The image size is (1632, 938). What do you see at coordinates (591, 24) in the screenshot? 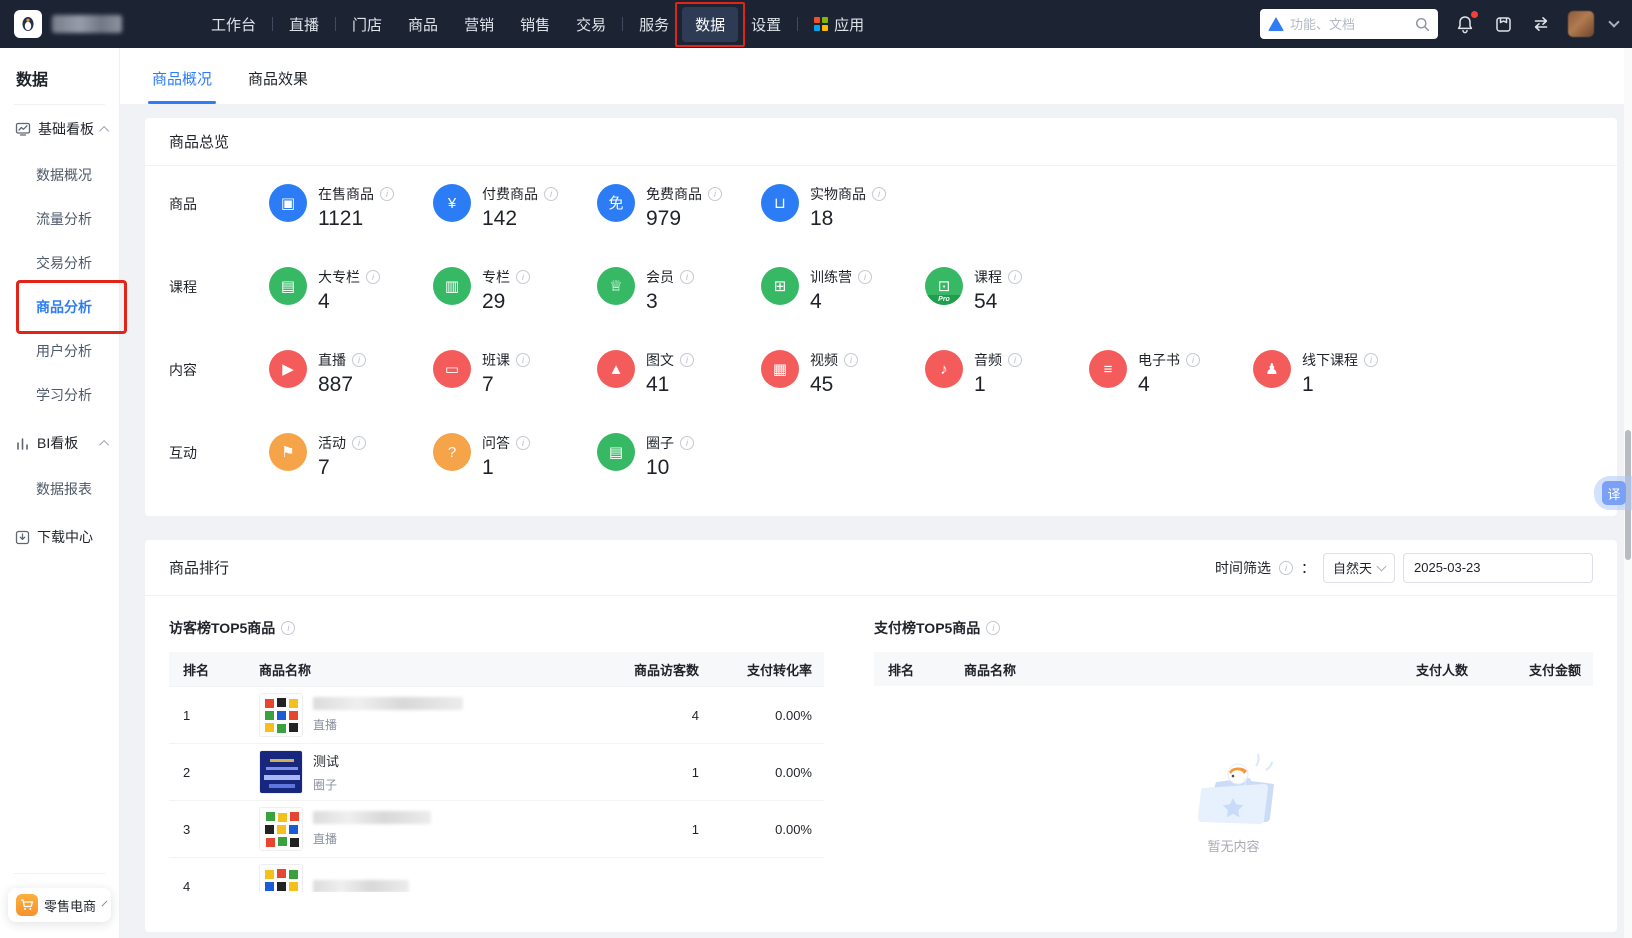
I see `nav-trade: 交易` at bounding box center [591, 24].